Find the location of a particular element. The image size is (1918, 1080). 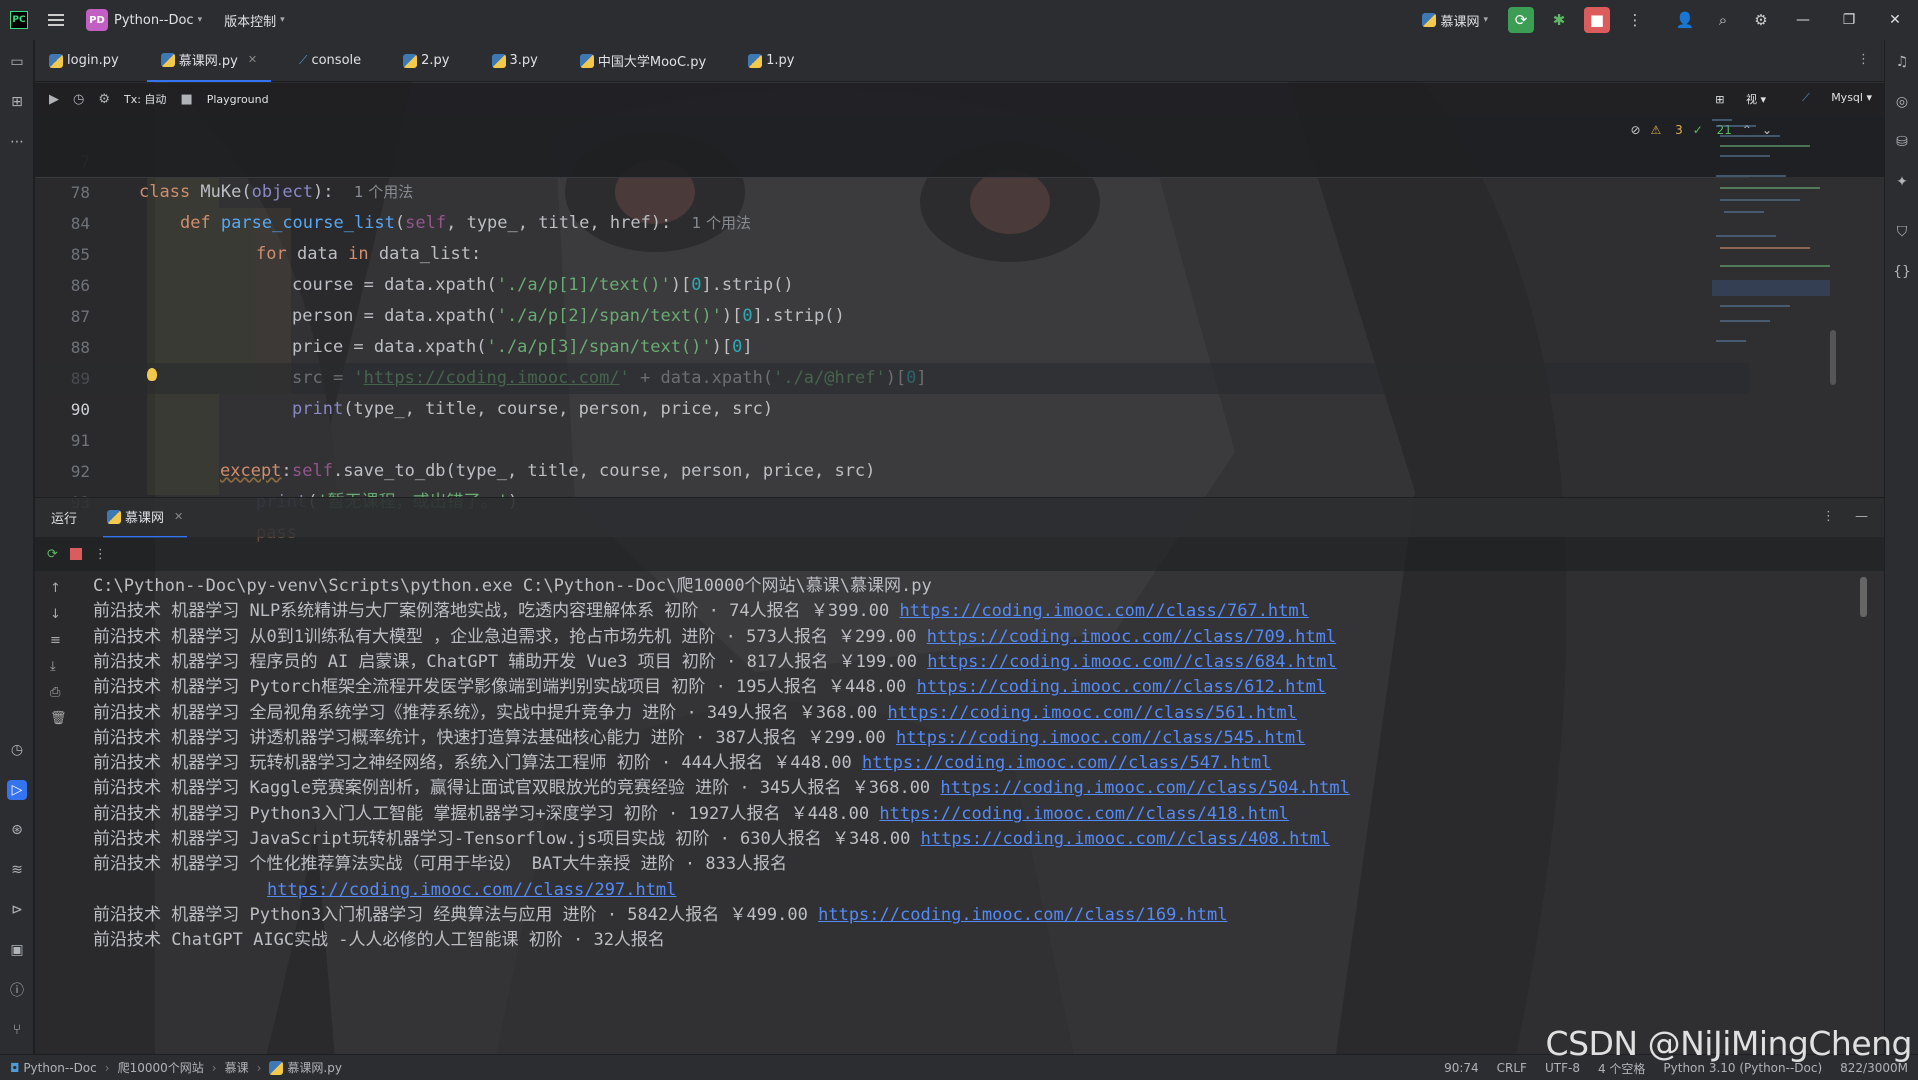

folder-icon: ▭ is located at coordinates (17, 62).